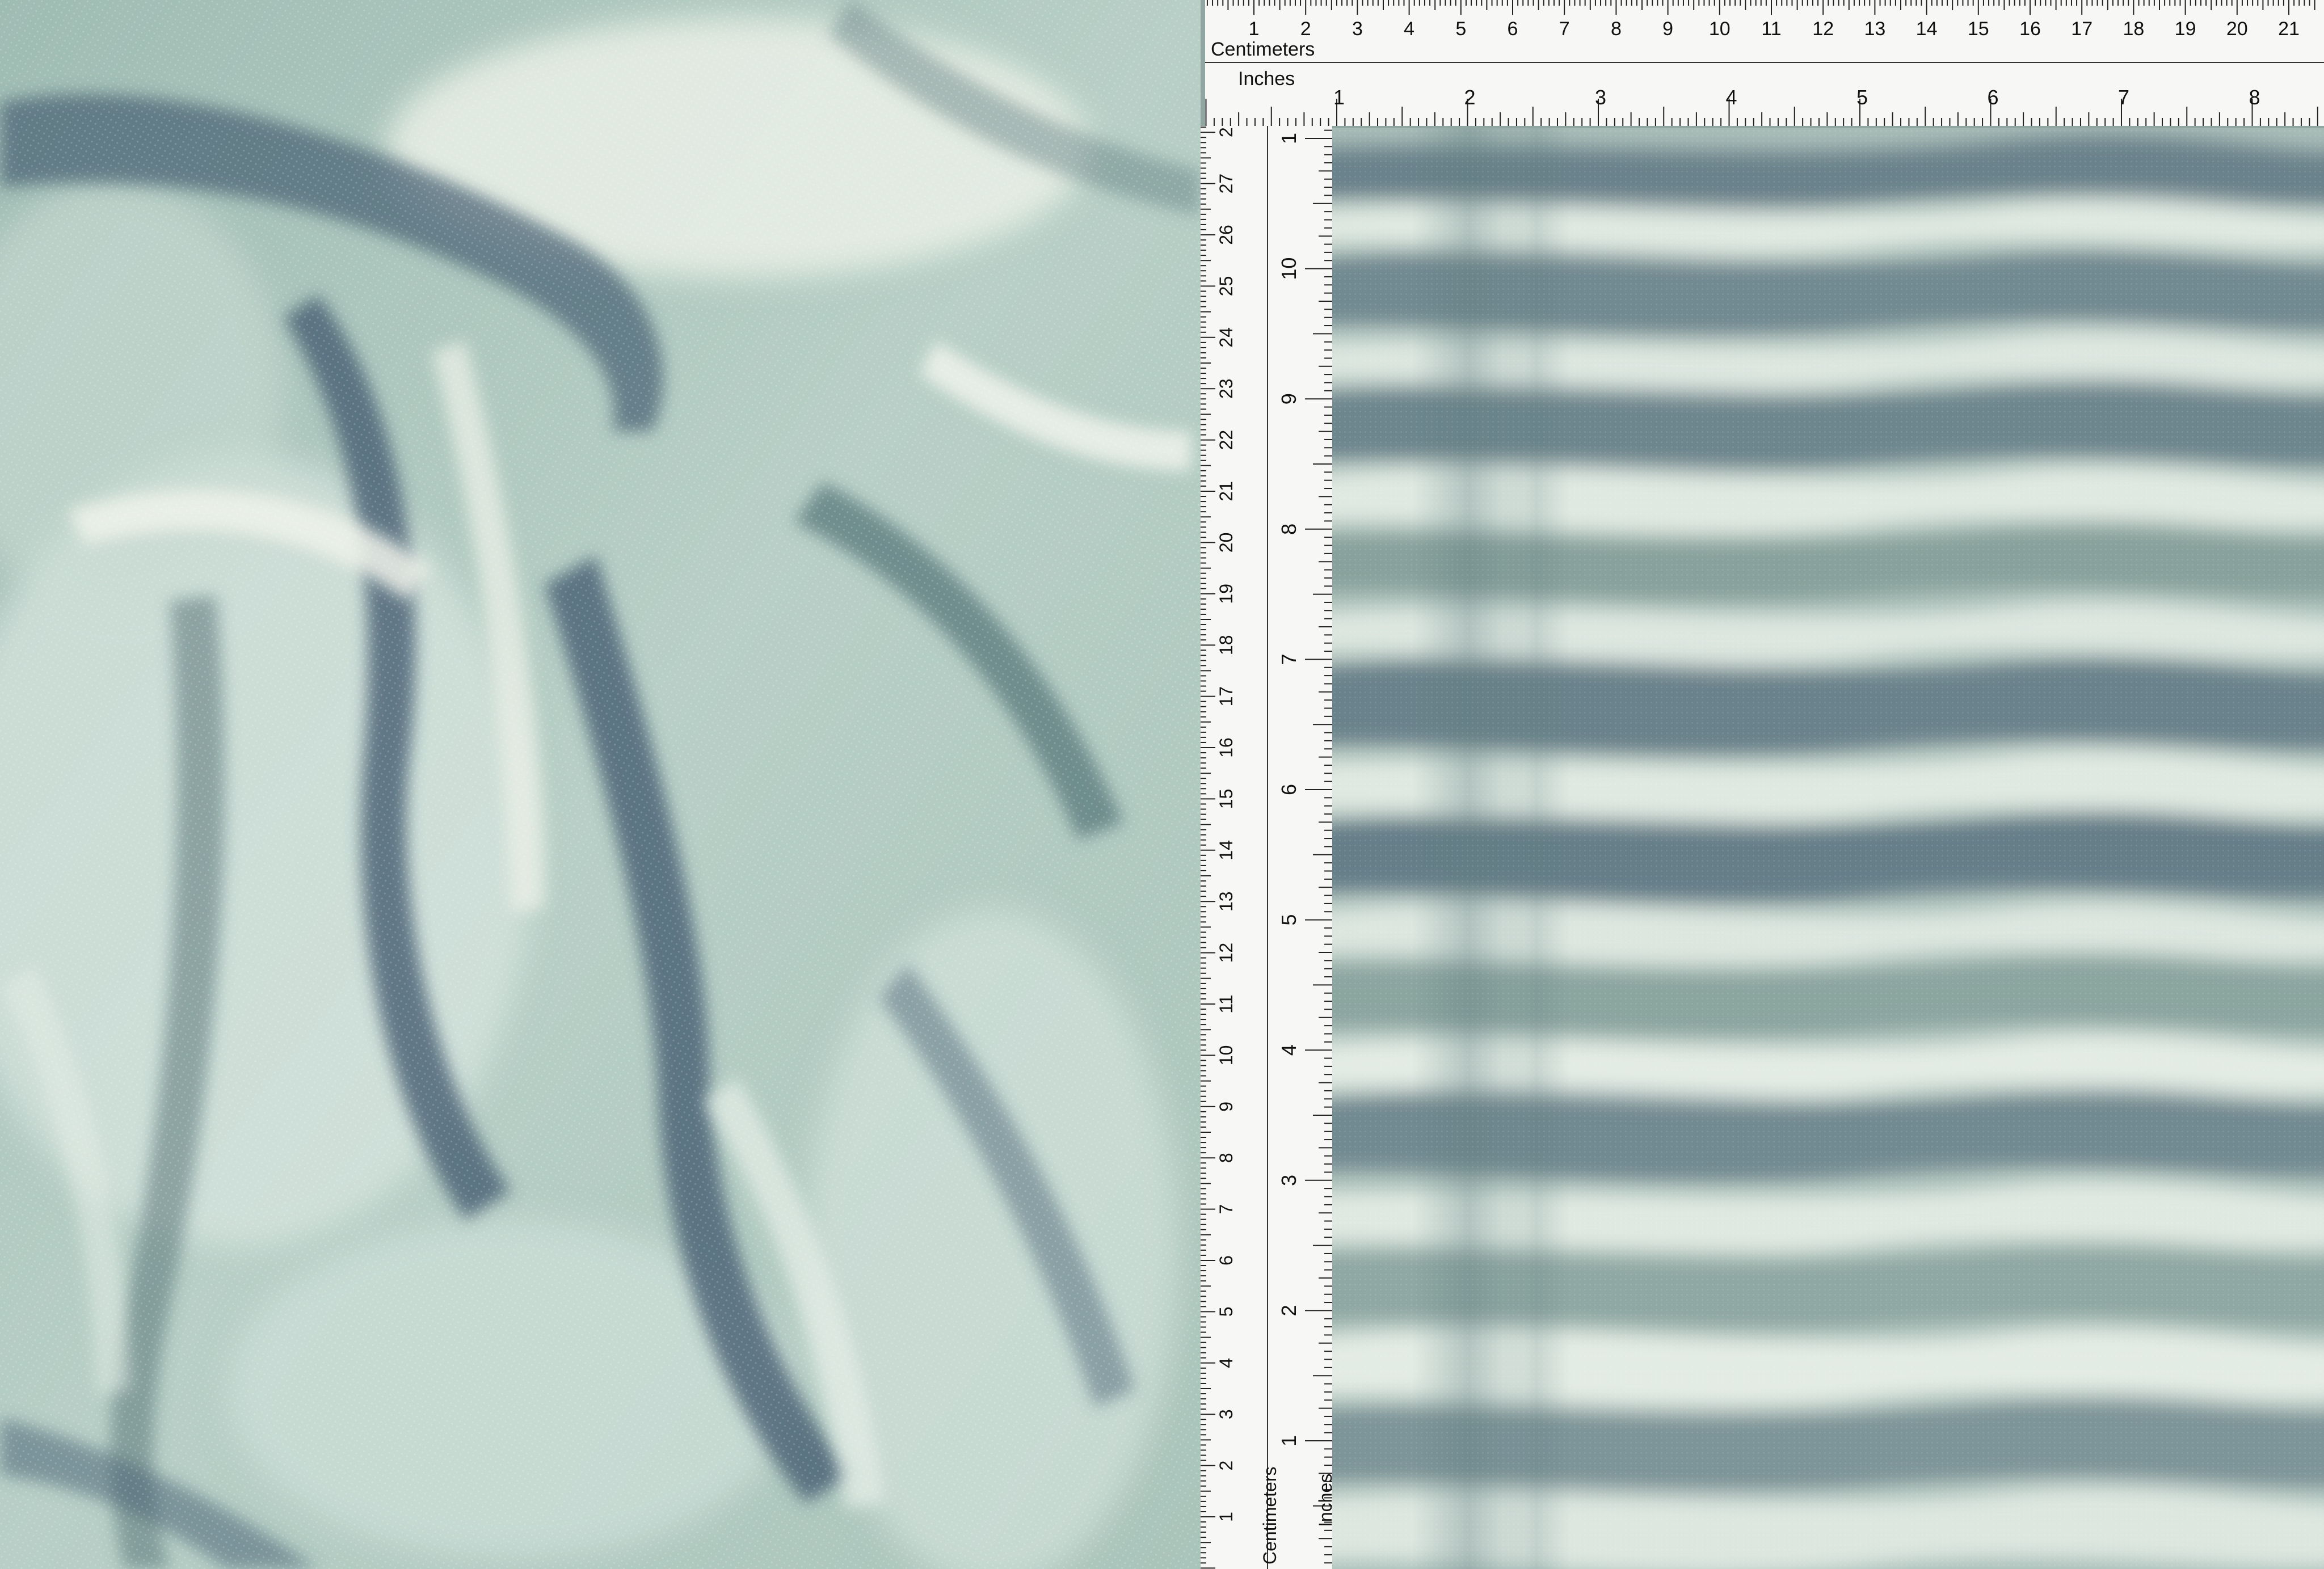  What do you see at coordinates (1263, 50) in the screenshot?
I see `top-ruler-unit-centimeters: Centimeters` at bounding box center [1263, 50].